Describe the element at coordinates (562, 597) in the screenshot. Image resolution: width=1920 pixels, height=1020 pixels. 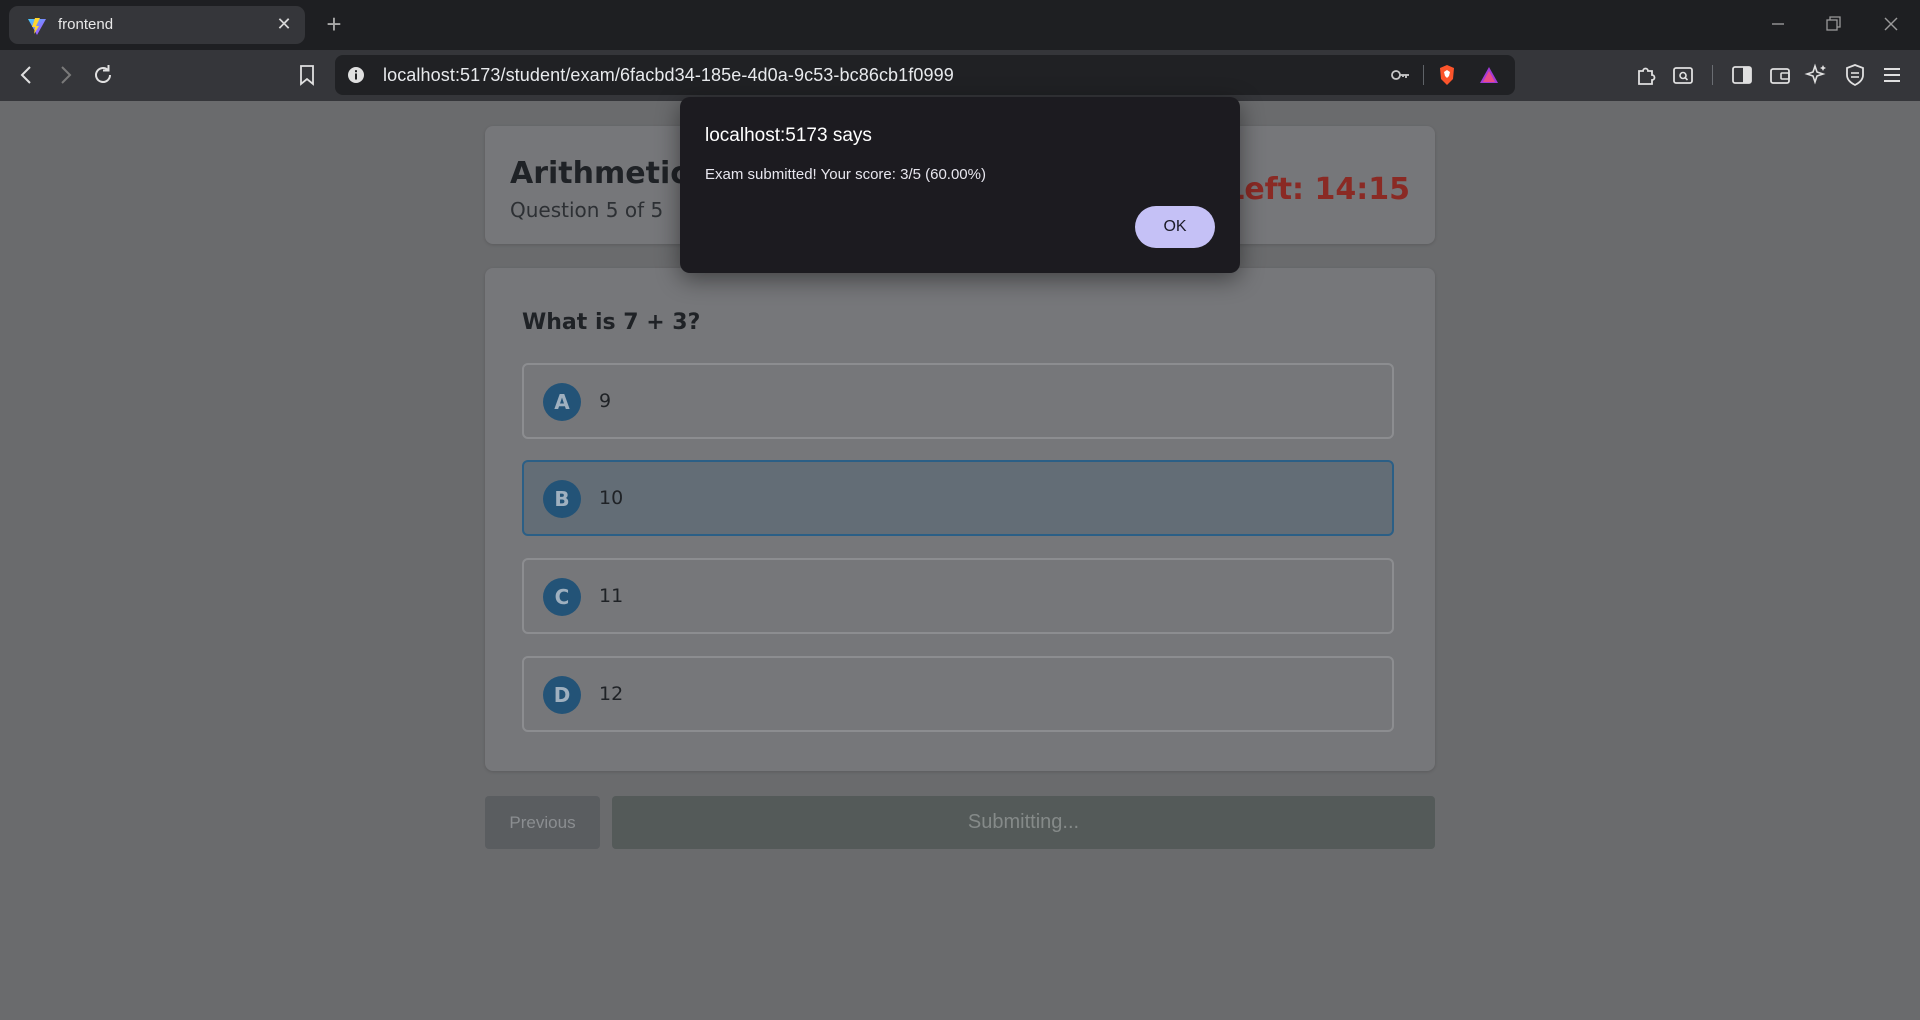
I see `option-letter: C` at that location.